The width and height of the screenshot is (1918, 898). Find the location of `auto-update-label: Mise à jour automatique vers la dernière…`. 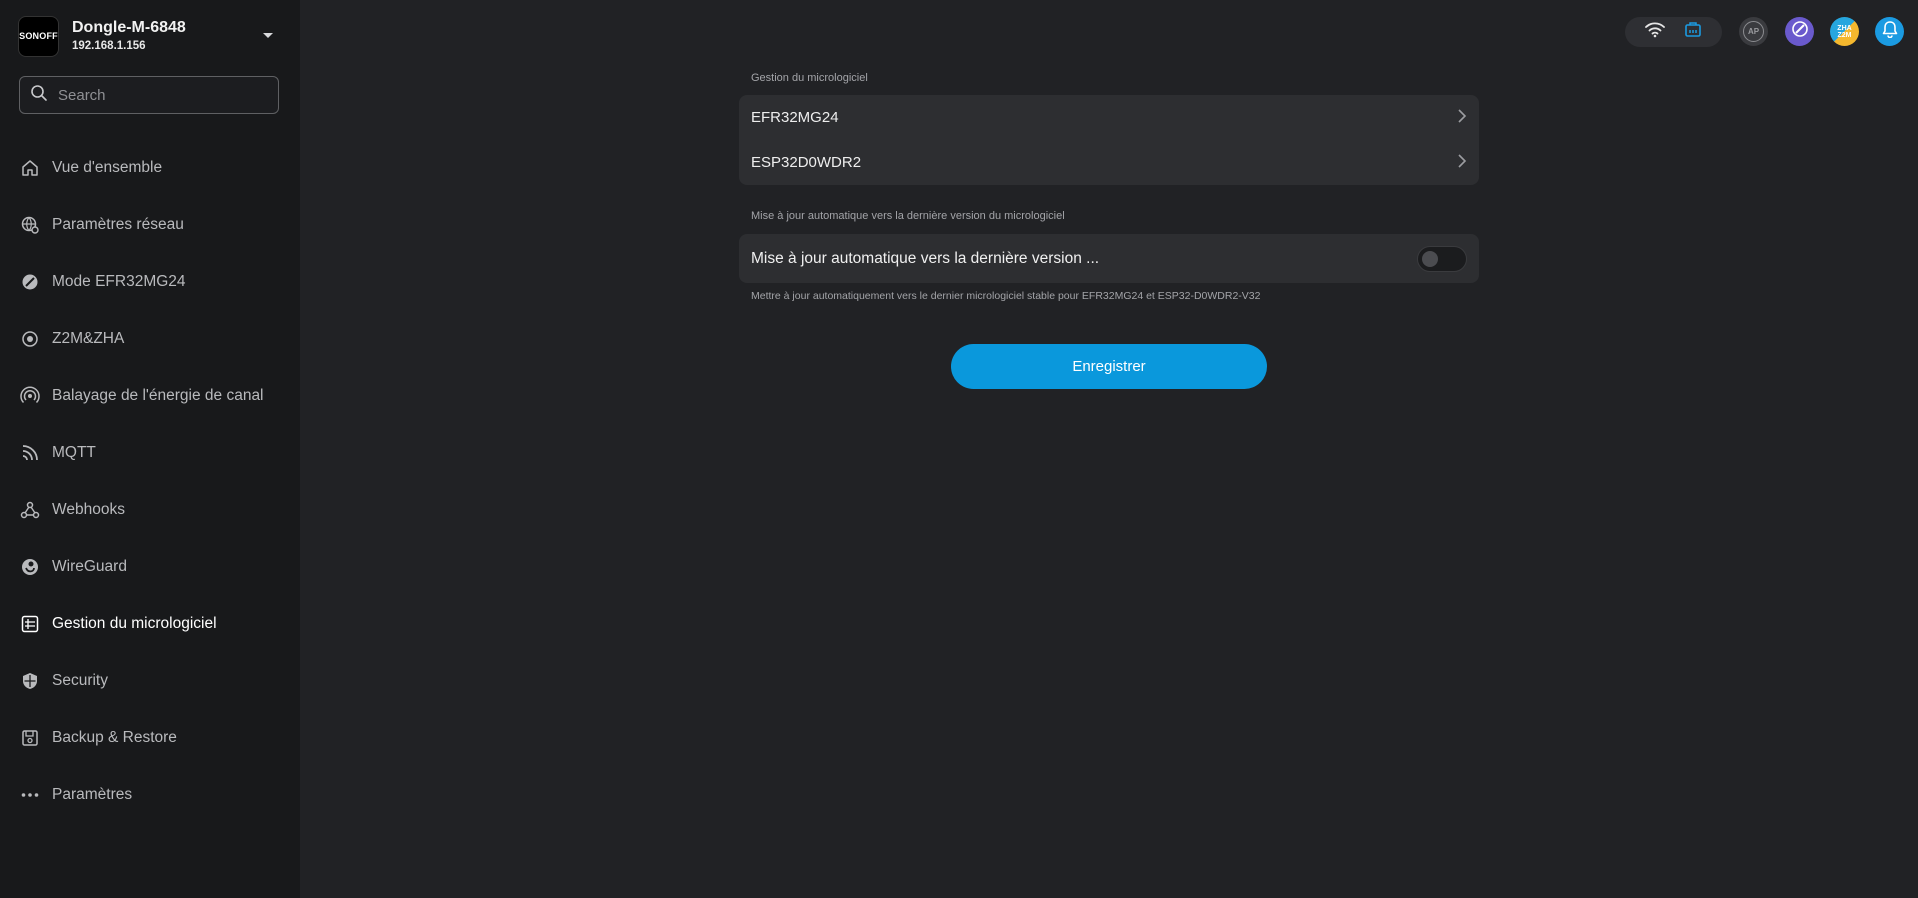

auto-update-label: Mise à jour automatique vers la dernière… is located at coordinates (925, 258).